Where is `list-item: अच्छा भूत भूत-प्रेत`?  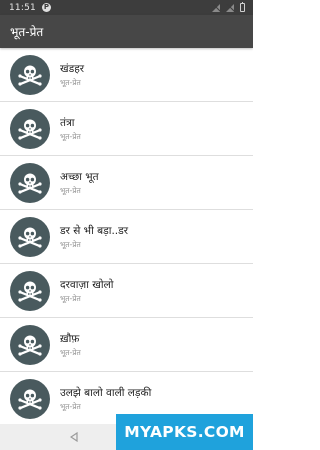 list-item: अच्छा भूत भूत-प्रेत is located at coordinates (126, 183).